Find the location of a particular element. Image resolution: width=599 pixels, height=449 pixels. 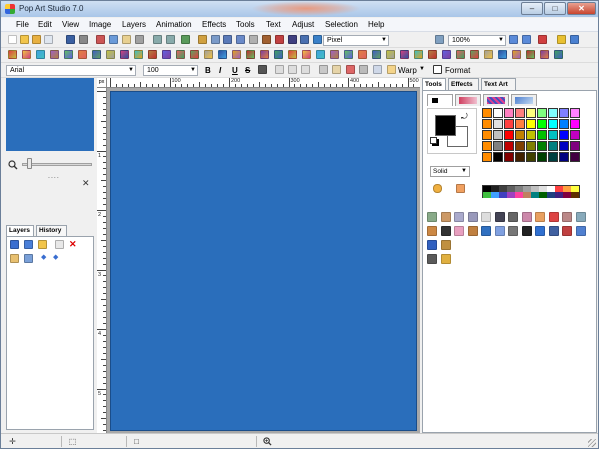

line-icon is located at coordinates (445, 231).